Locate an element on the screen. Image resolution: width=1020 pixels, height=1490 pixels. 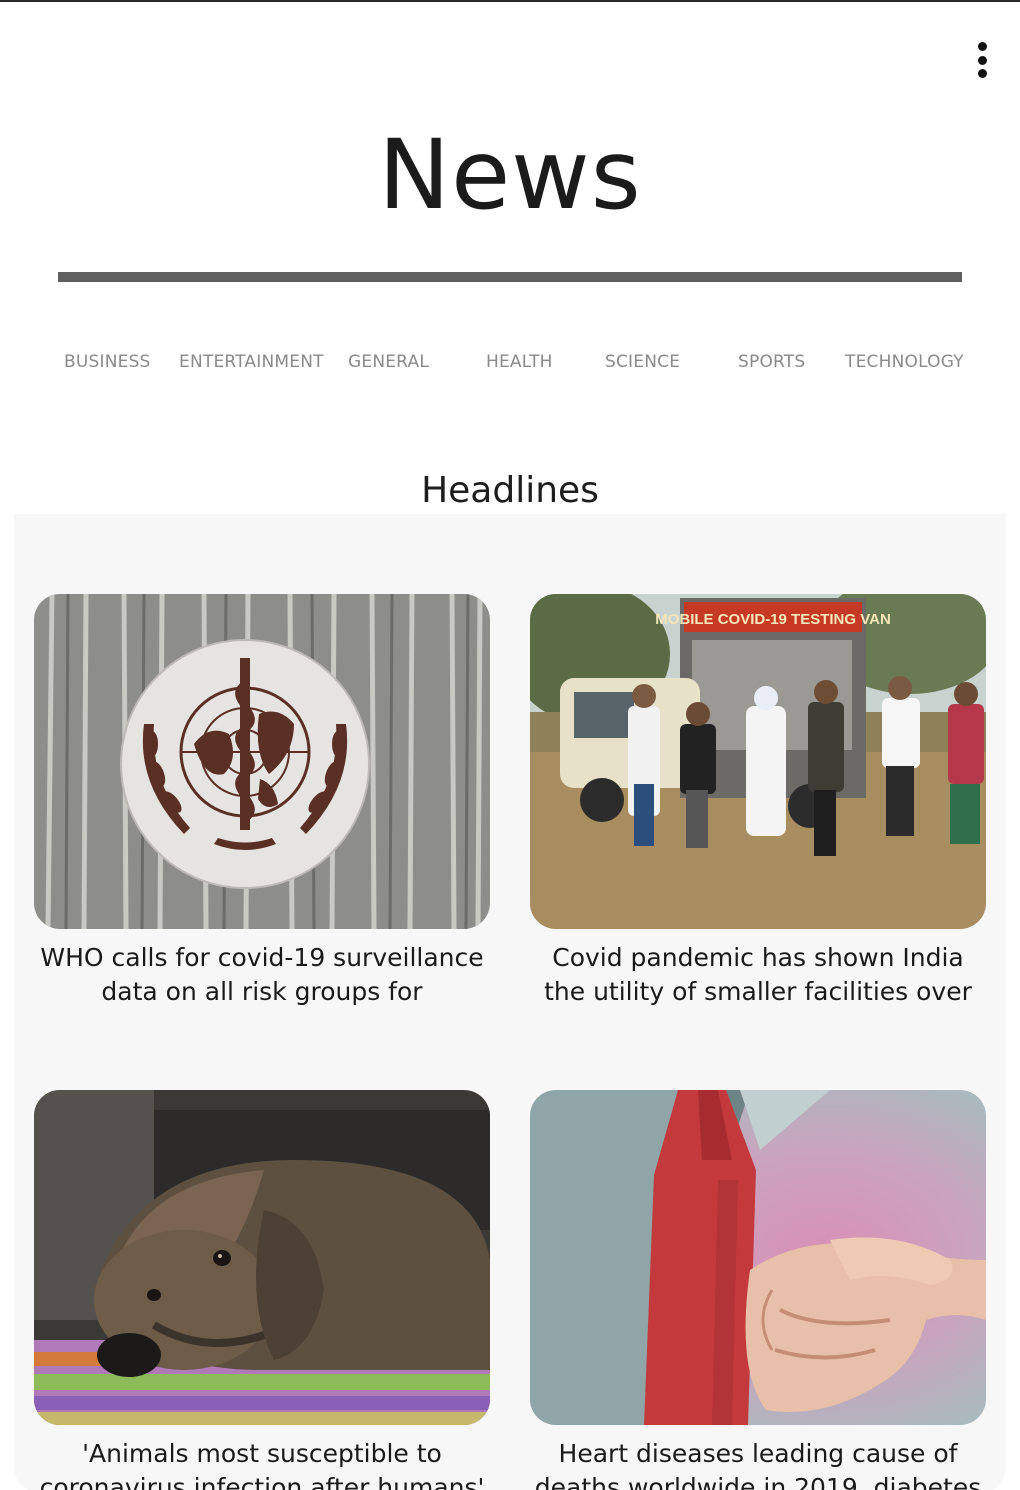
category-technology: TECHNOLOGY is located at coordinates (904, 362).